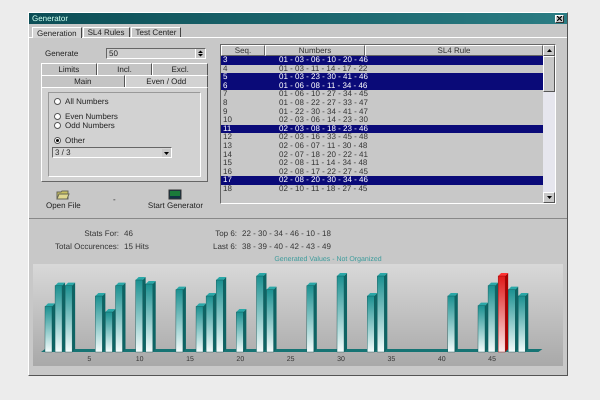 Image resolution: width=600 pixels, height=400 pixels. Describe the element at coordinates (225, 60) in the screenshot. I see `seq-cell-text: 3` at that location.